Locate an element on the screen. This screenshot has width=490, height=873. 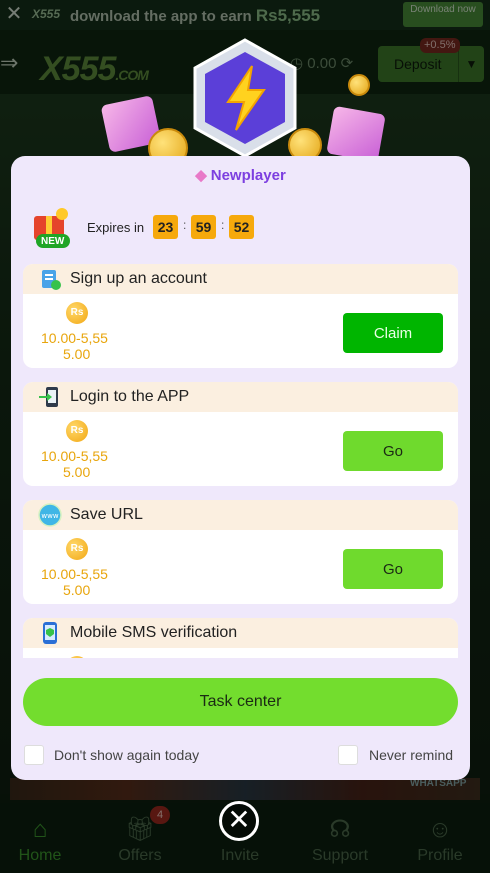
clipboard-check-icon is located at coordinates (51, 280).